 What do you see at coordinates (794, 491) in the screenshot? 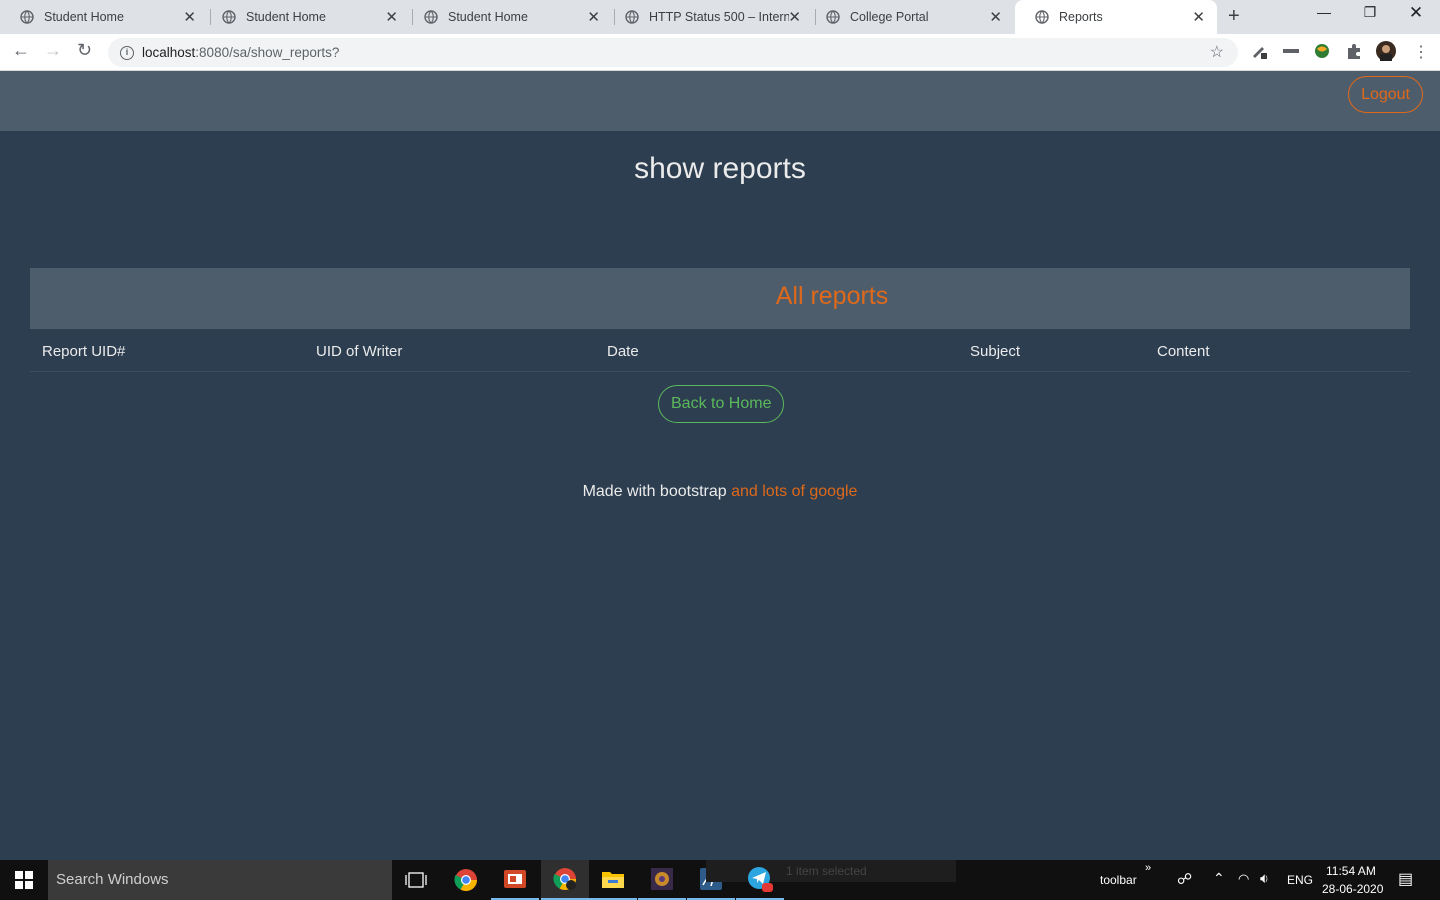
I see `footer-link: and lots of google` at bounding box center [794, 491].